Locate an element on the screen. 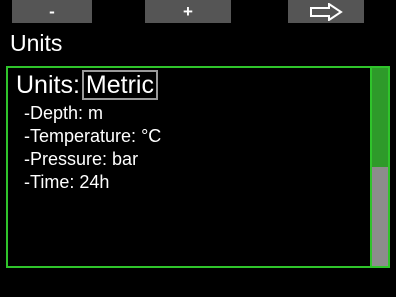 Image resolution: width=396 pixels, height=297 pixels. depth-unit-row: -Depth: m is located at coordinates (92, 113).